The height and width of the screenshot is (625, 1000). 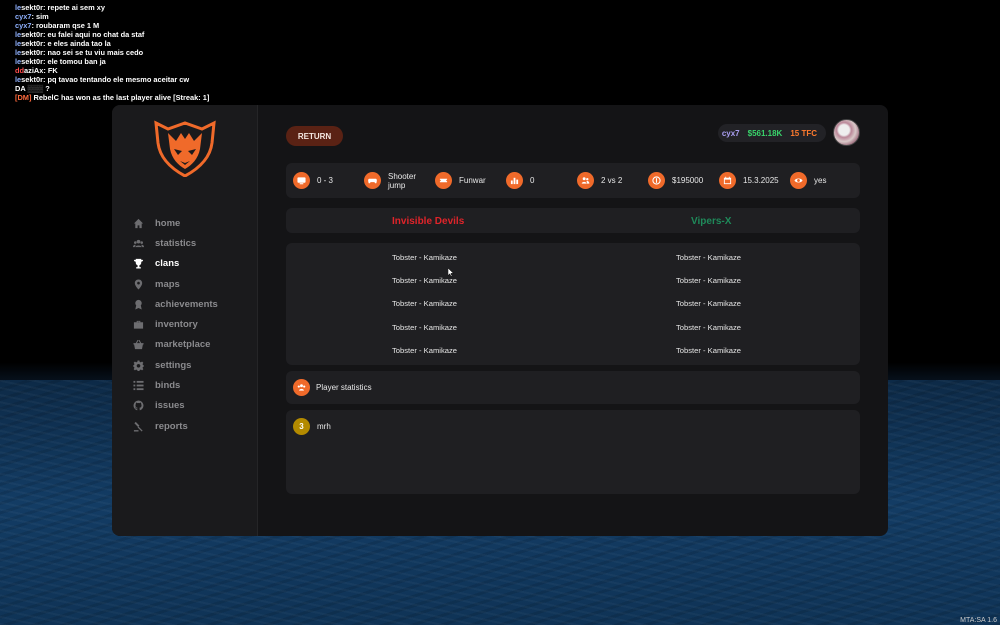 I want to click on chat-line: cyx7: roubaram qse 1 M, so click(x=57, y=25).